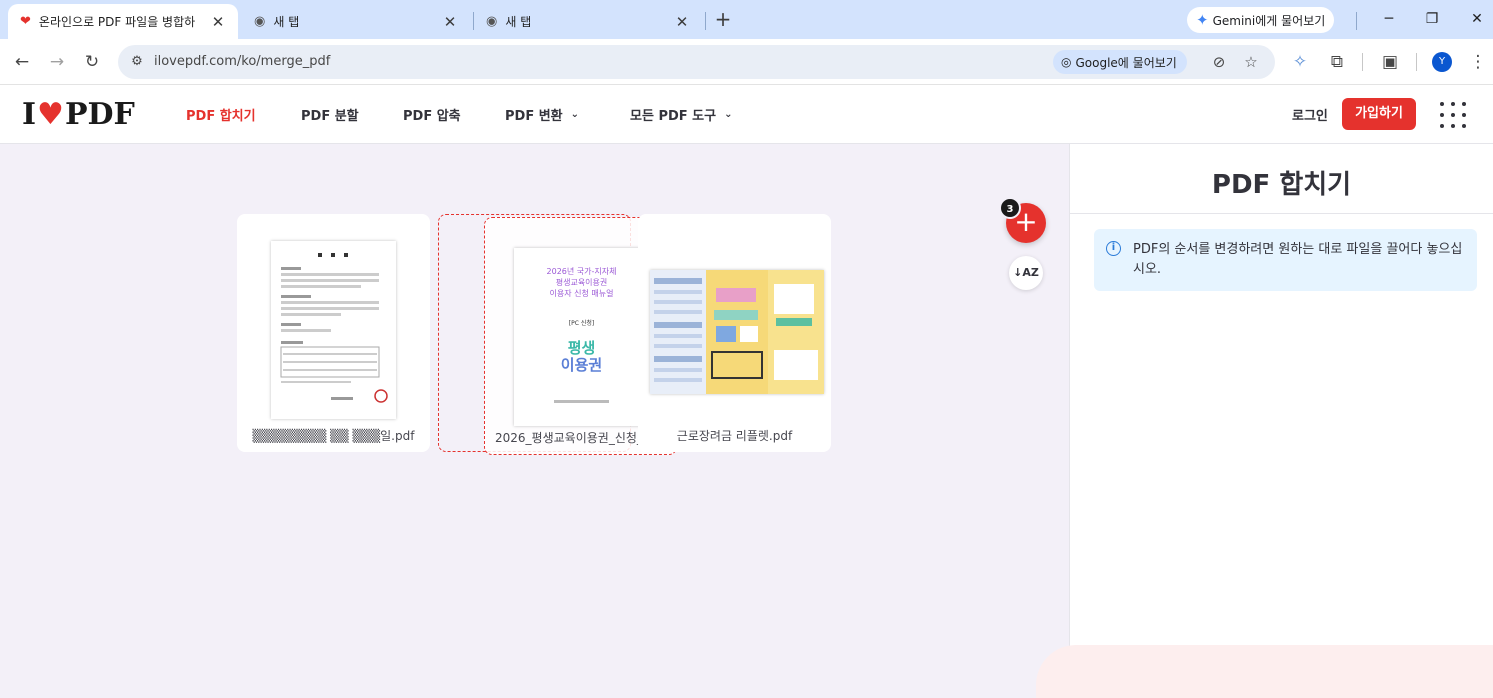  I want to click on decorative-background-shape, so click(1264, 671).